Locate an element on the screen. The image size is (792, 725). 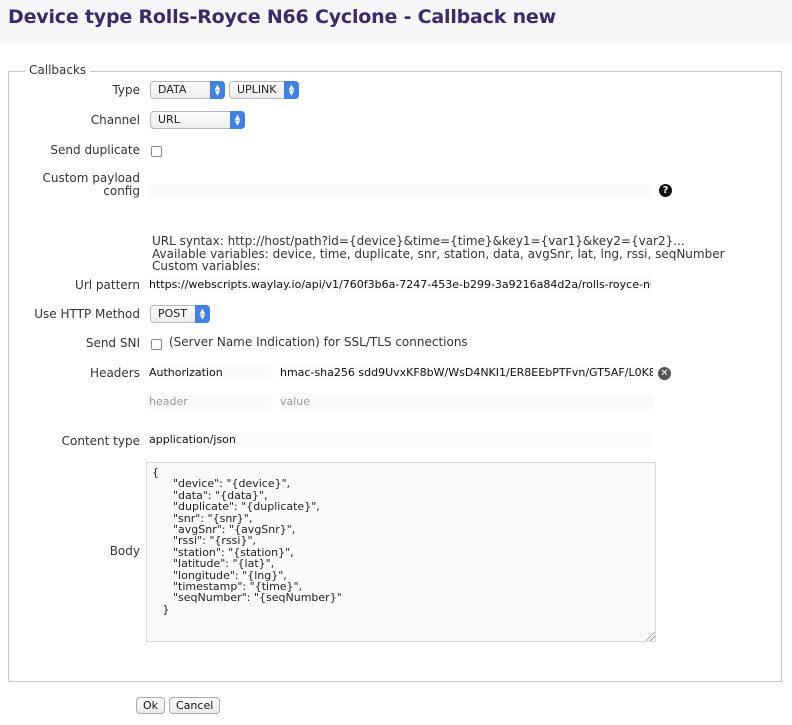
send-duplicate-checkbox is located at coordinates (156, 151).